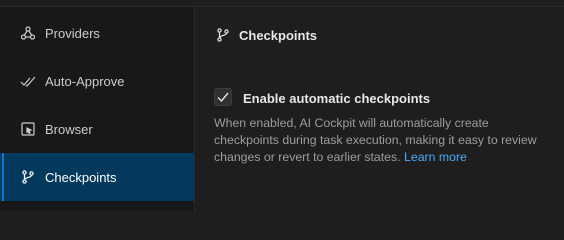  What do you see at coordinates (85, 81) in the screenshot?
I see `sidebar-item-label: Auto-Approve` at bounding box center [85, 81].